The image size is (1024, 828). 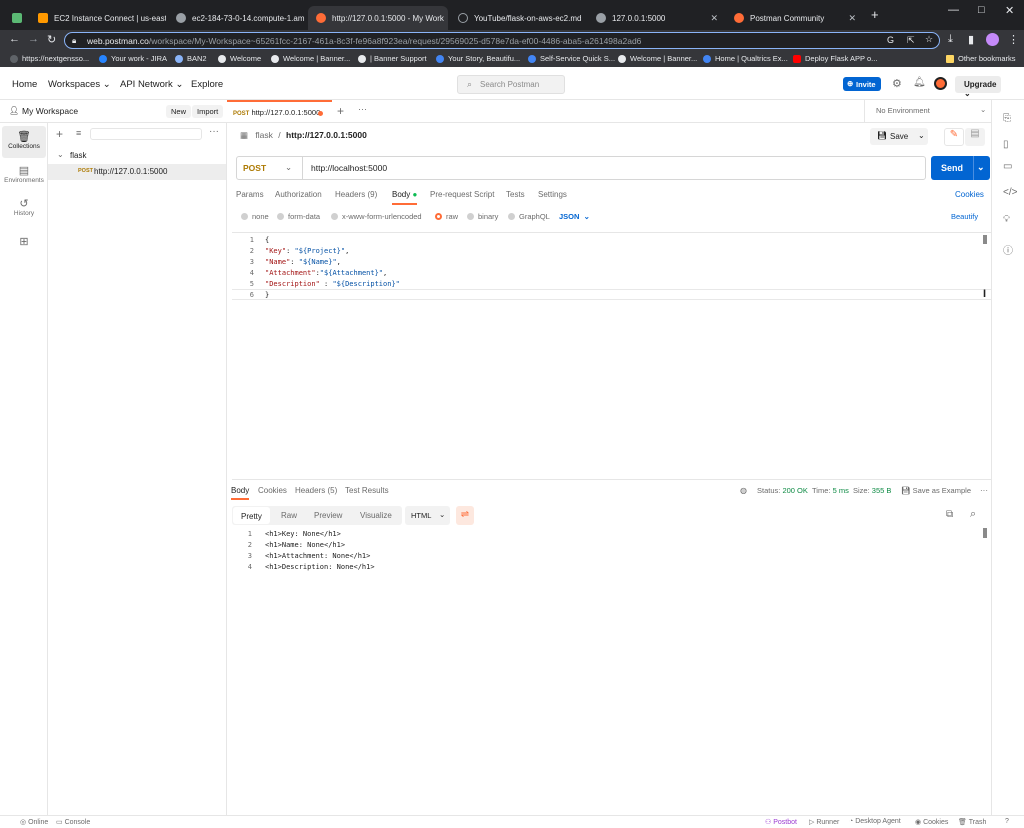 I want to click on console-button: ▭ Console, so click(x=73, y=822).